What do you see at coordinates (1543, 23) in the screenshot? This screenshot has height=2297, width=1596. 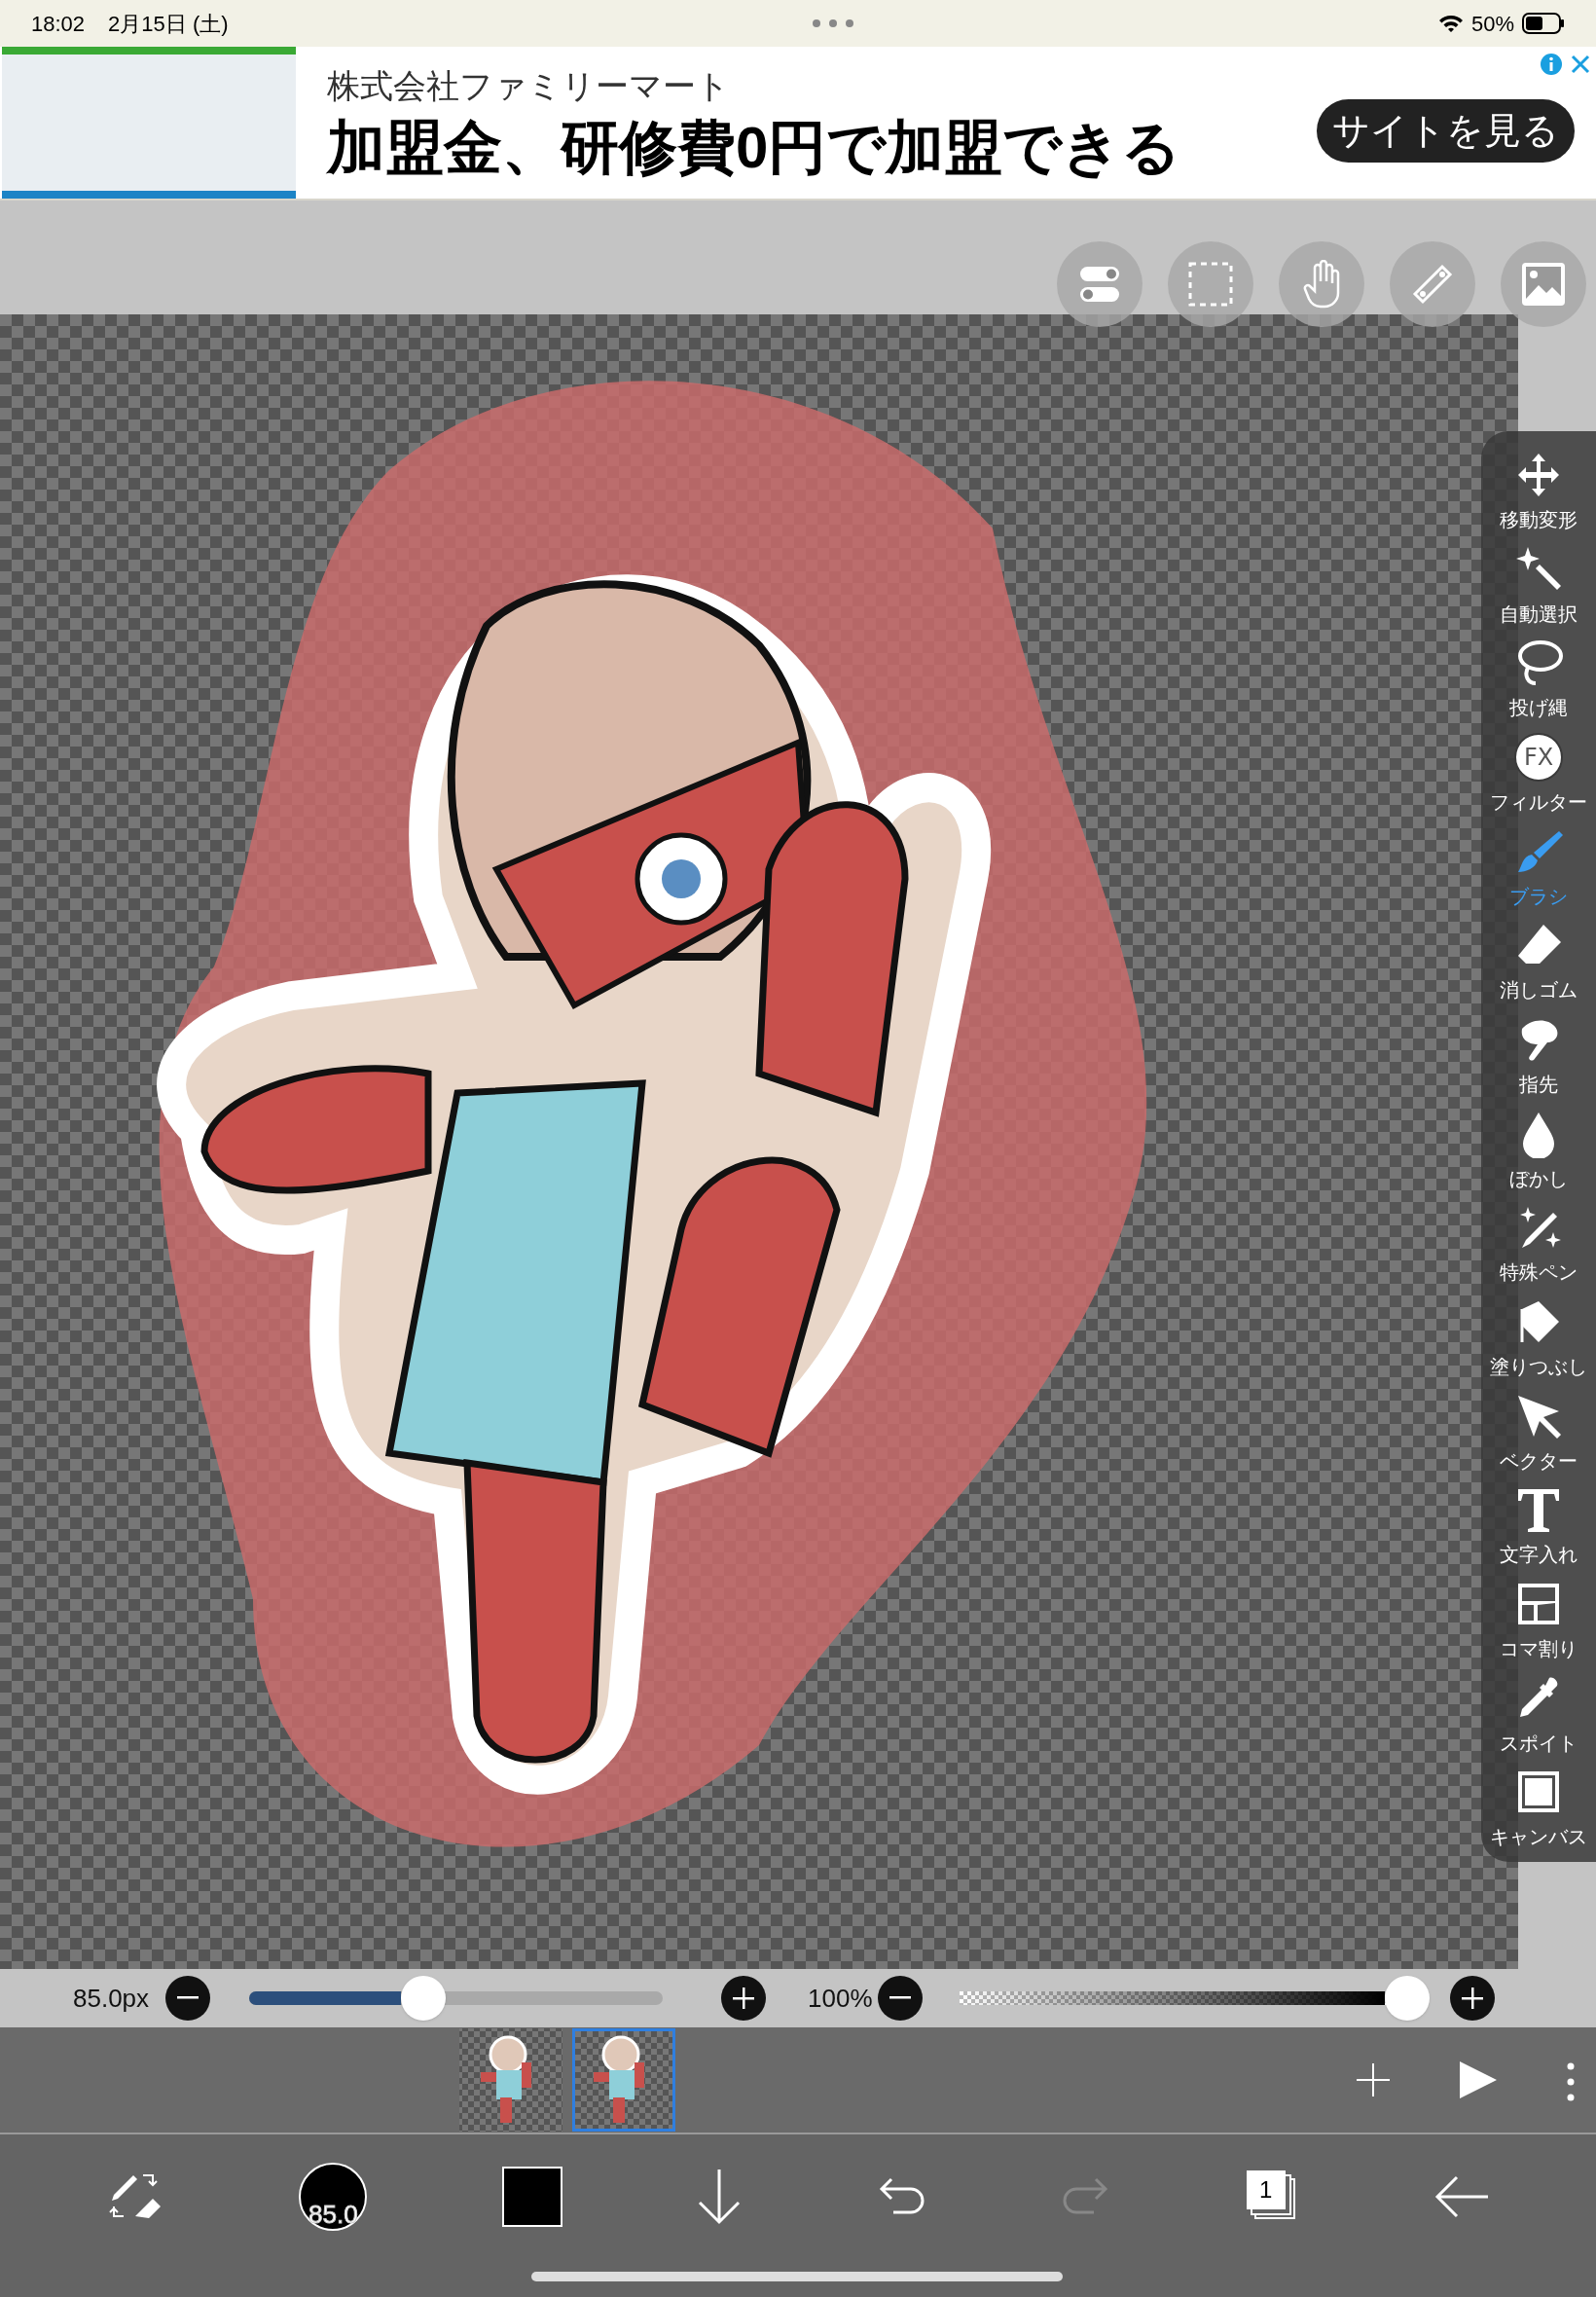 I see `battery-icon` at bounding box center [1543, 23].